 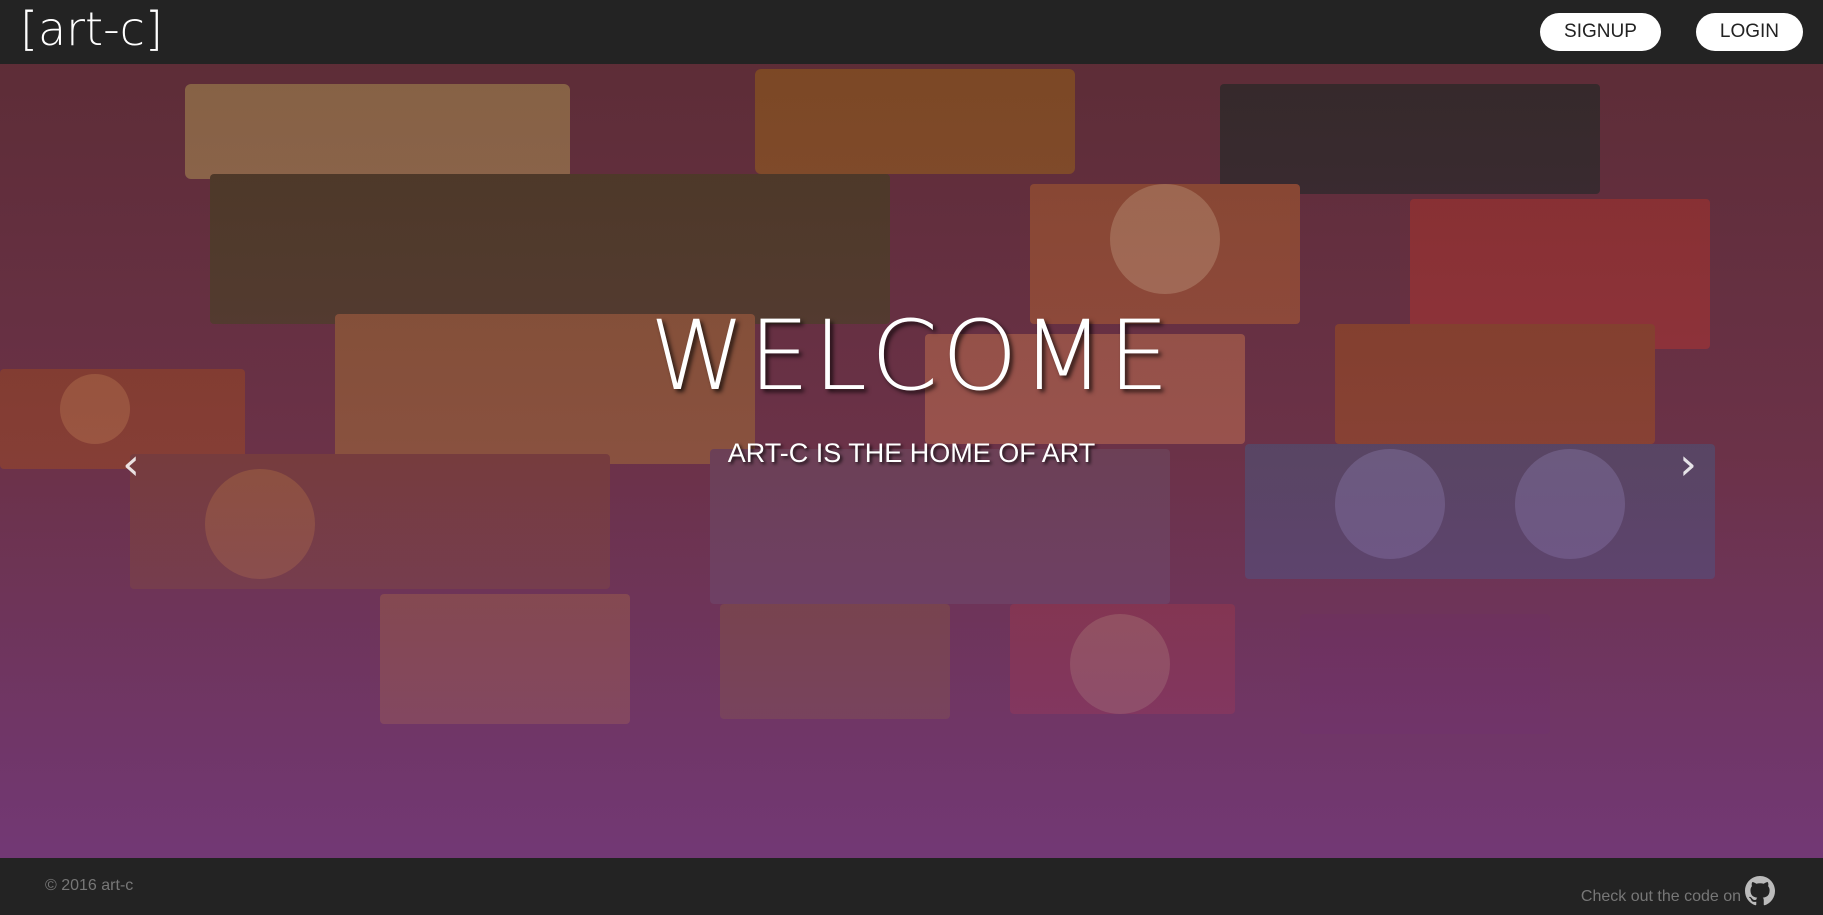 I want to click on hero-title: WELCOME, so click(x=911, y=356).